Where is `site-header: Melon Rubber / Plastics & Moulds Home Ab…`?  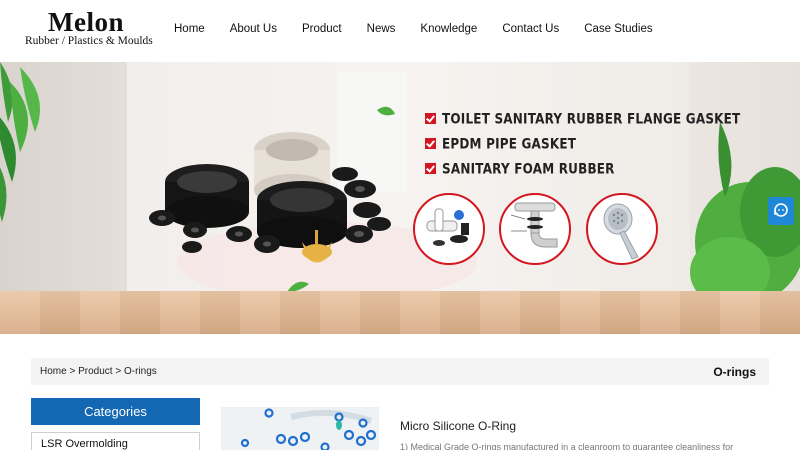
site-header: Melon Rubber / Plastics & Moulds Home Ab… is located at coordinates (400, 31).